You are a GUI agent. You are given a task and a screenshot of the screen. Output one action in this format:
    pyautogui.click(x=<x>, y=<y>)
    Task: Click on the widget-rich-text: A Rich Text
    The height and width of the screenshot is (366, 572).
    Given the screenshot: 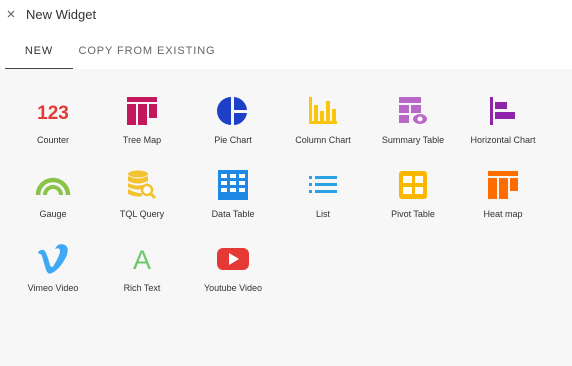 What is the action you would take?
    pyautogui.click(x=142, y=266)
    